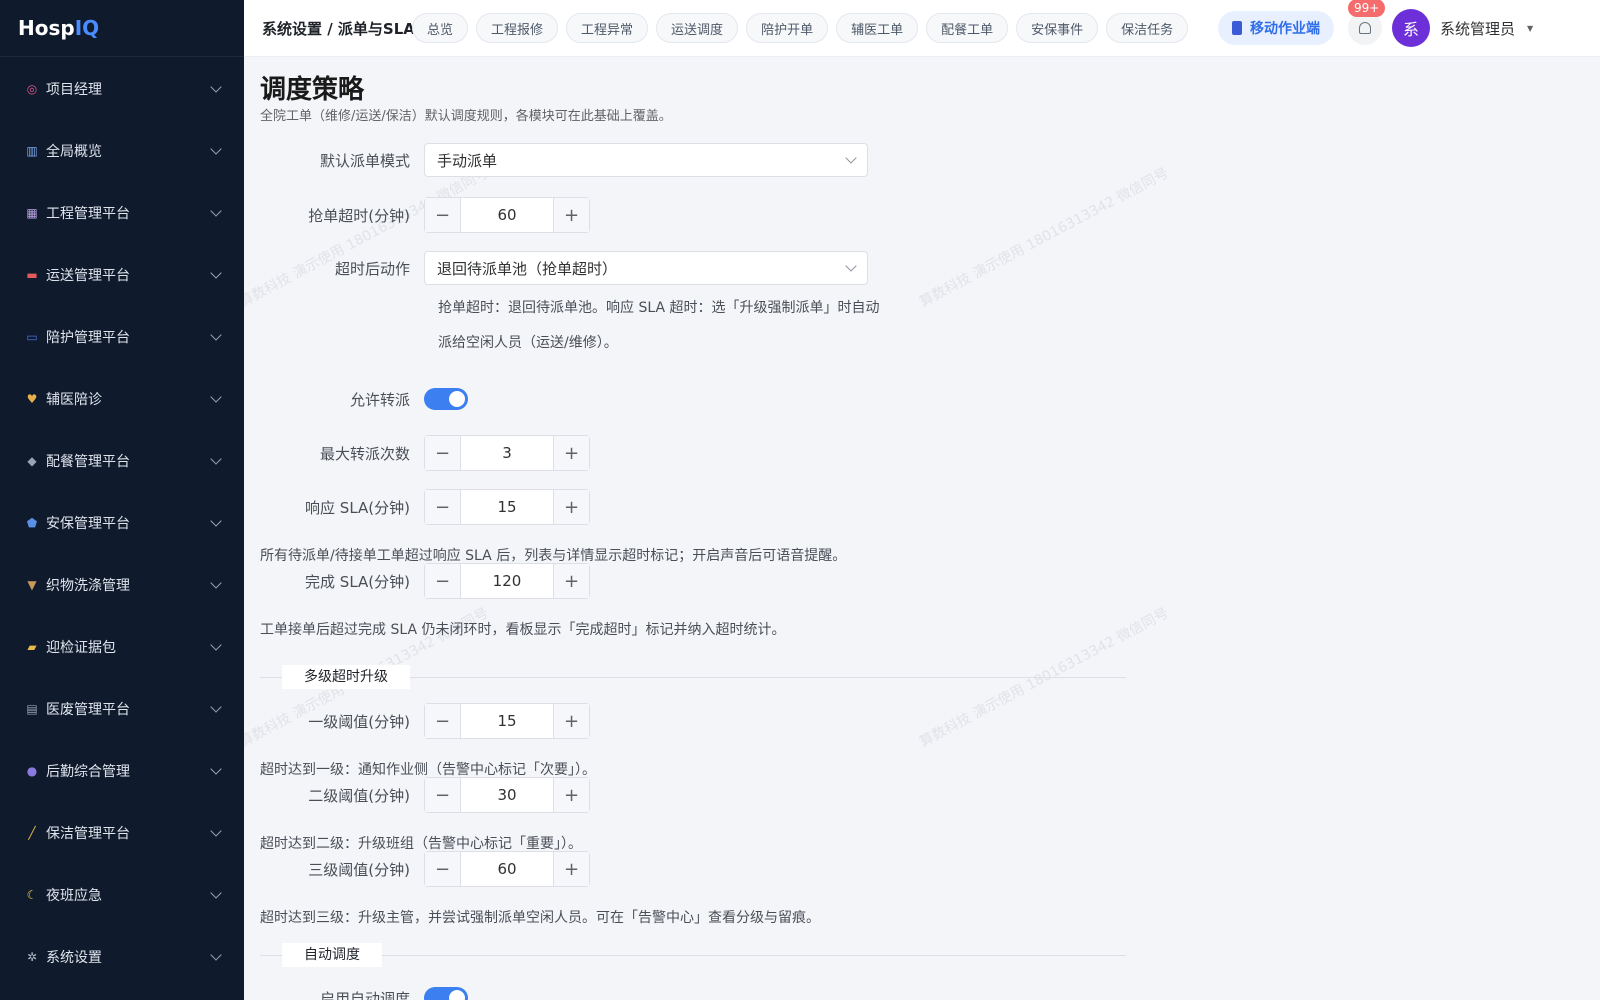 The height and width of the screenshot is (1000, 1600). What do you see at coordinates (88, 462) in the screenshot?
I see `sidebar-item-label: 配餐管理平台` at bounding box center [88, 462].